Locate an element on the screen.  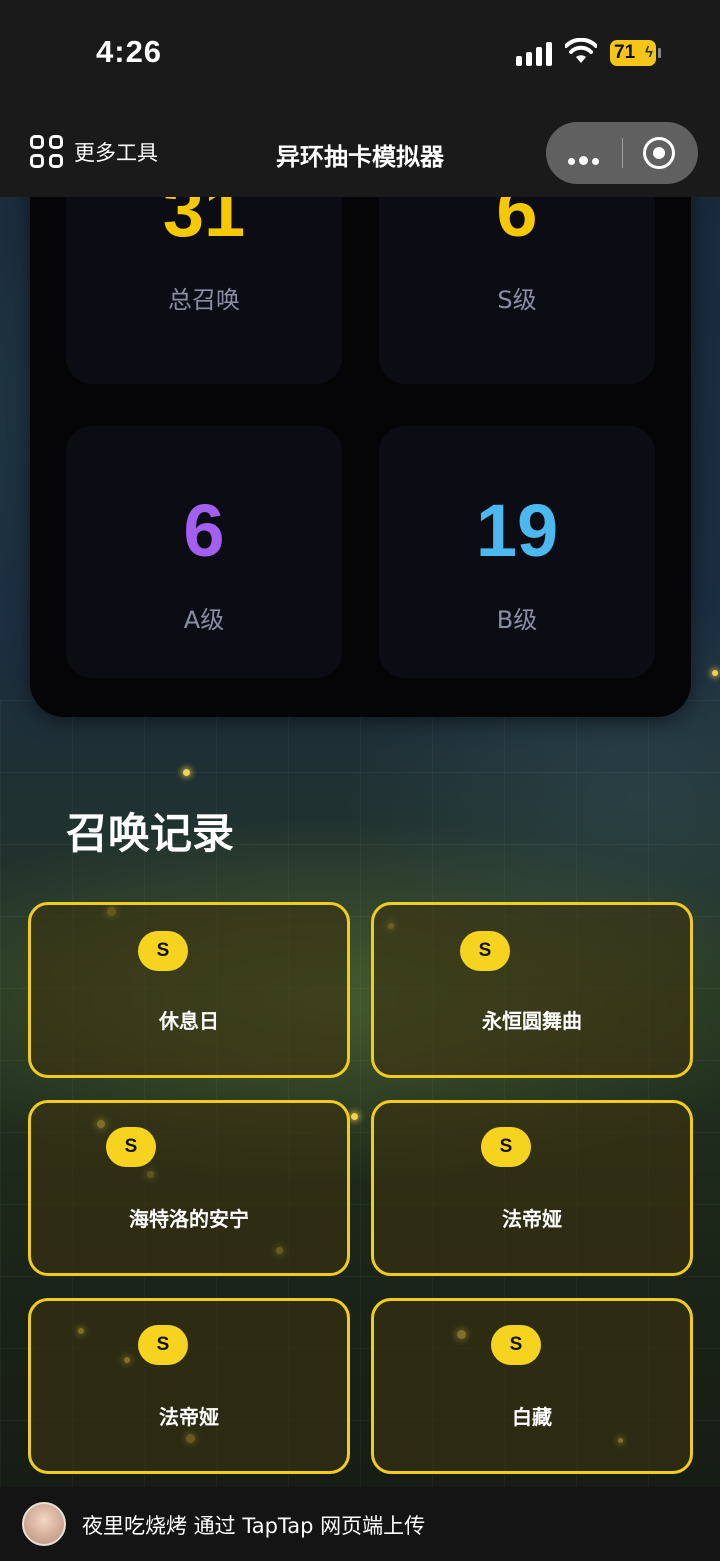
stat-value: 19 is located at coordinates (517, 530).